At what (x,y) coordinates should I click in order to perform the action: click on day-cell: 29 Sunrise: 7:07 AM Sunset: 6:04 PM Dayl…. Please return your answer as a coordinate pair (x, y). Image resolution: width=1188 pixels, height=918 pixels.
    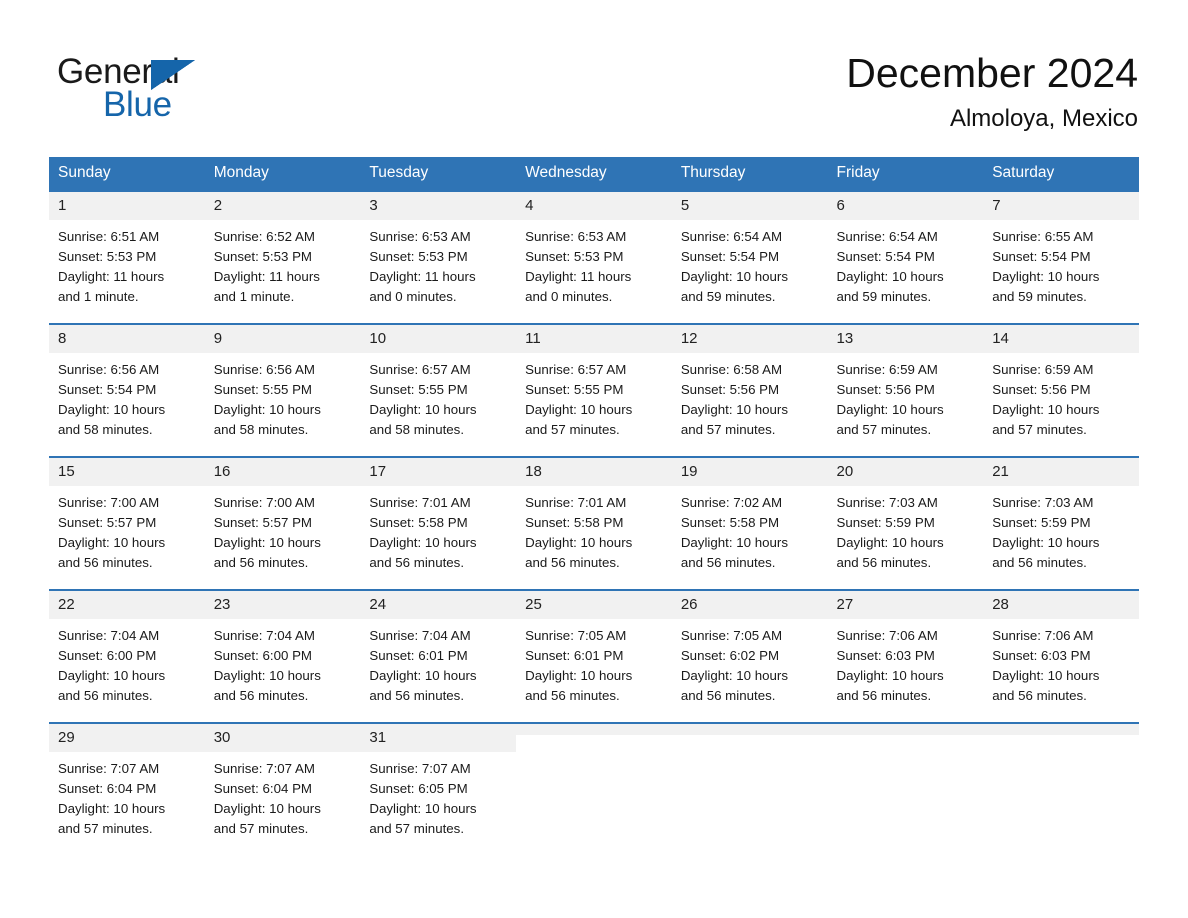
    Looking at the image, I should click on (127, 782).